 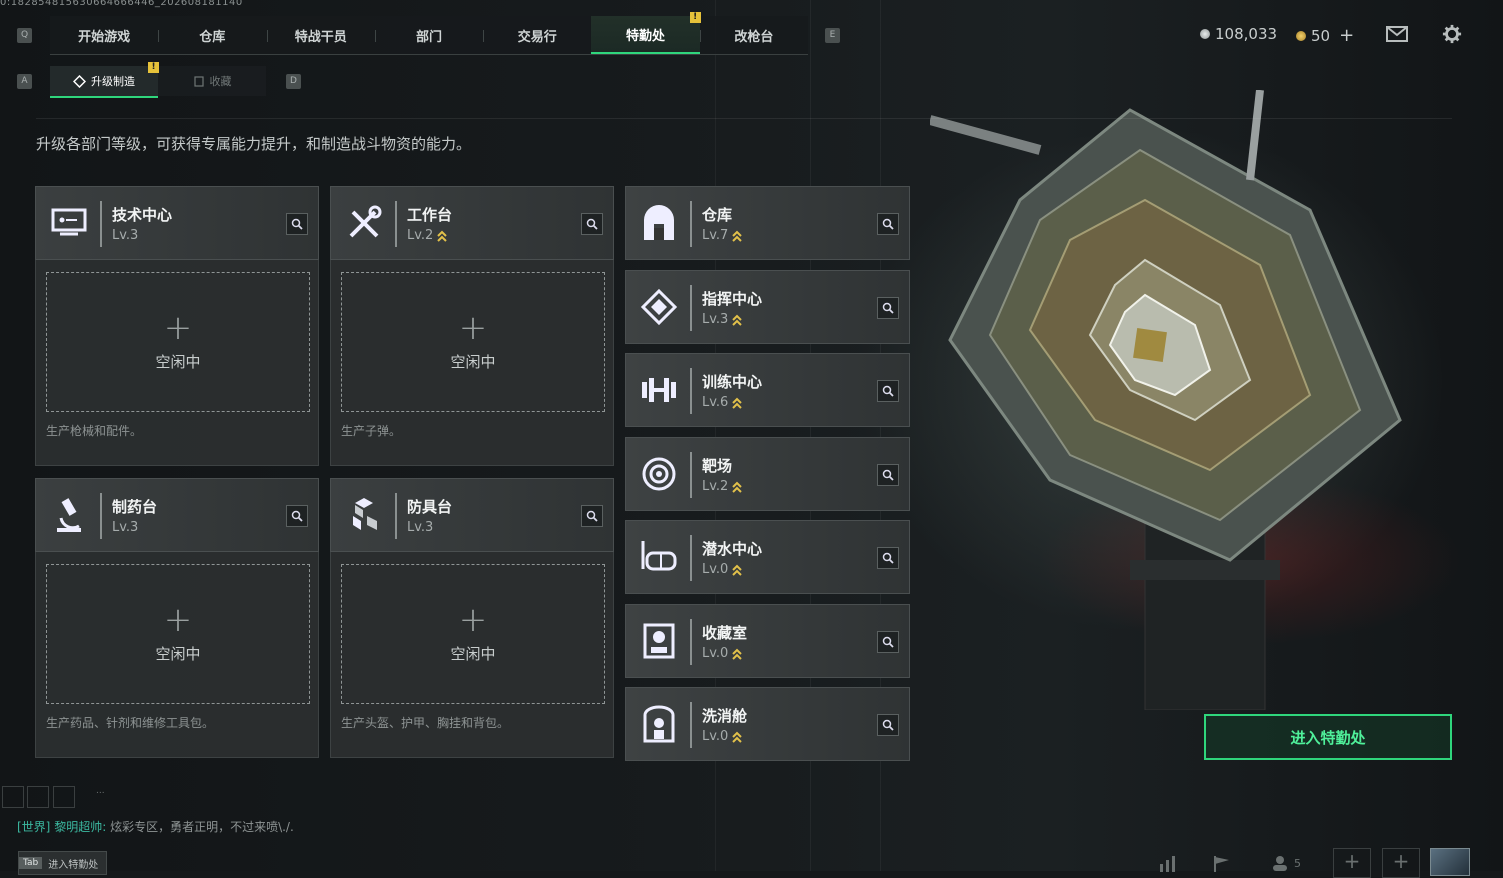 What do you see at coordinates (1222, 864) in the screenshot?
I see `flag-icon` at bounding box center [1222, 864].